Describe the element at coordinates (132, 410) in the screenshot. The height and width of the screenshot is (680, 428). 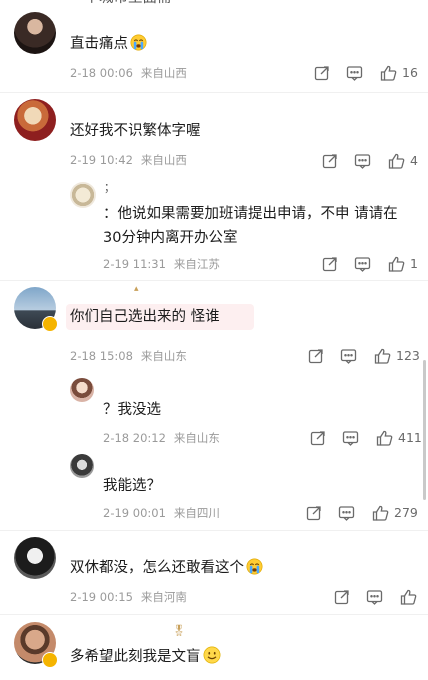
I see `reply-text: ？我没选` at that location.